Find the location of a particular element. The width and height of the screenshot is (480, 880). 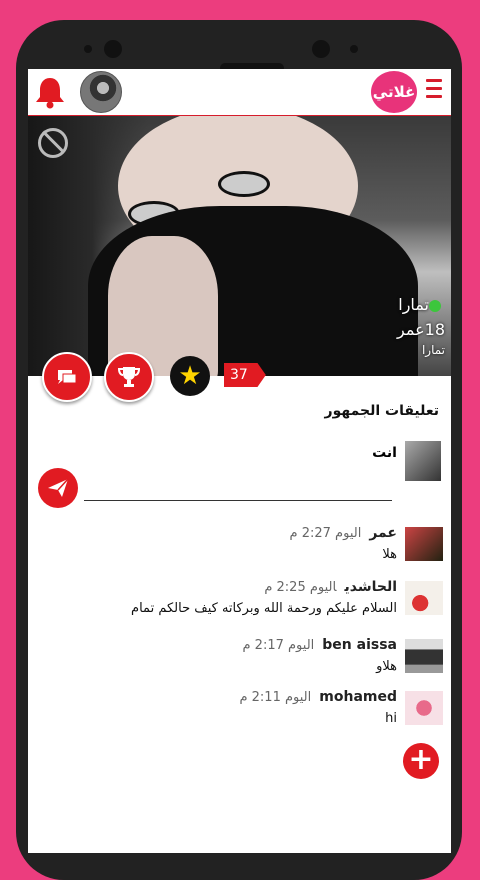

my-avatar is located at coordinates (423, 461).